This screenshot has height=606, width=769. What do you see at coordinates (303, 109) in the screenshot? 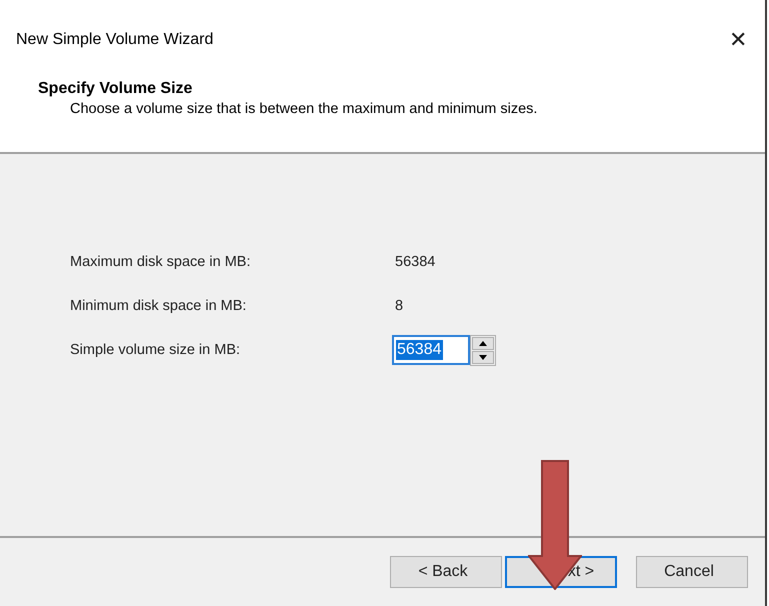
I see `page-subtitle: Choose a volume size that is between the maximum and minimum sizes.` at bounding box center [303, 109].